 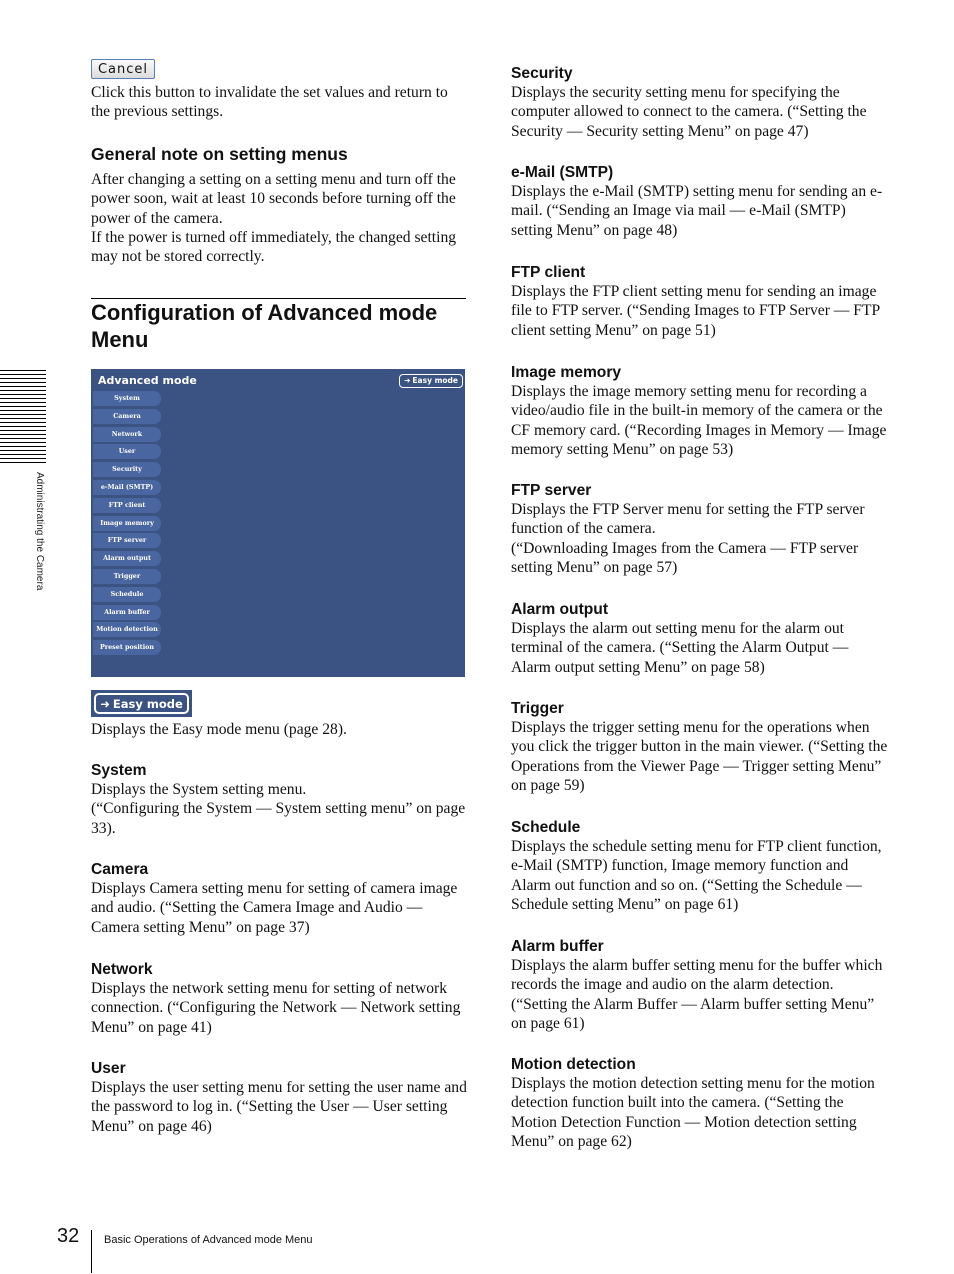 What do you see at coordinates (546, 827) in the screenshot?
I see `entry-heading: Schedule` at bounding box center [546, 827].